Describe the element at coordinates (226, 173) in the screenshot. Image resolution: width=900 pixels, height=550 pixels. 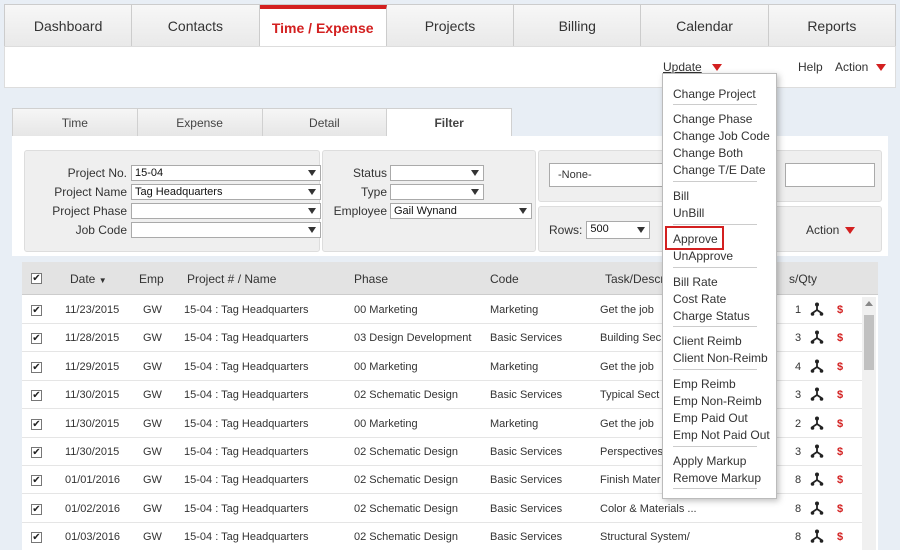
I see `project-no-select: 15-04` at that location.